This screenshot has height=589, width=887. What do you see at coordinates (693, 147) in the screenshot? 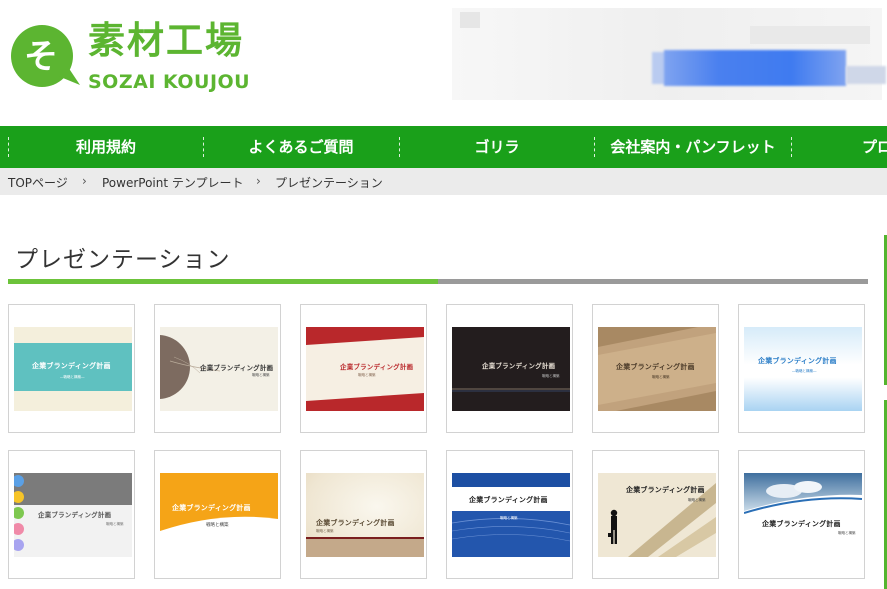
I see `nav-item-company: 会社案内・パンフレット` at bounding box center [693, 147].